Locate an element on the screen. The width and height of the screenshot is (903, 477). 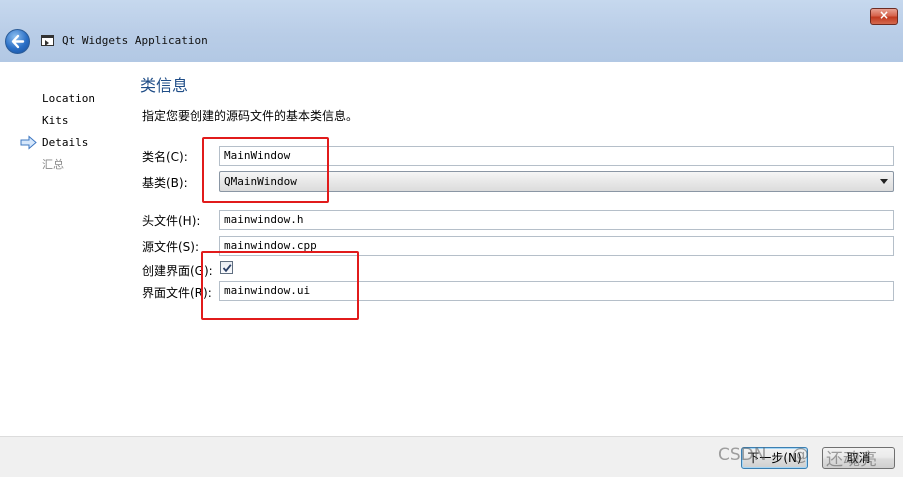
step-details: Details is located at coordinates (57, 146).